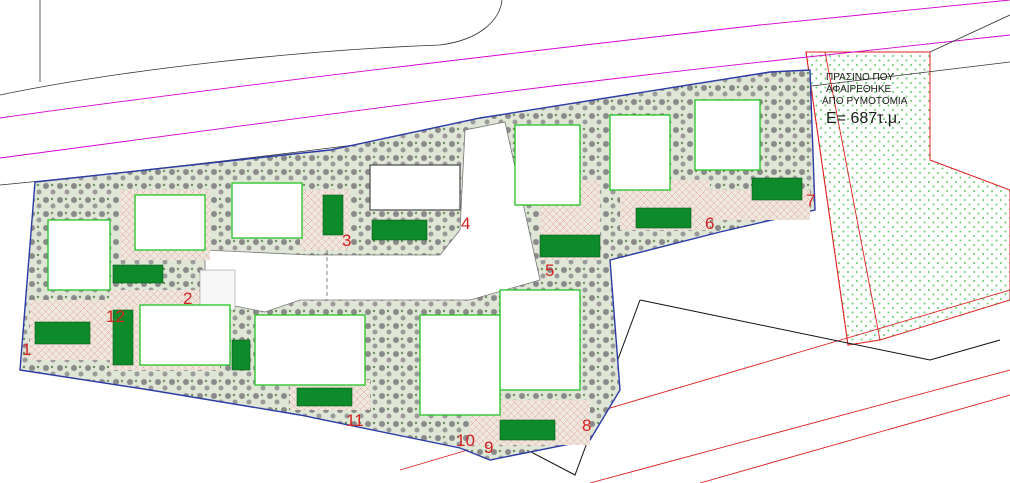 This screenshot has height=483, width=1010. What do you see at coordinates (864, 118) in the screenshot?
I see `note-area: E= 687τ.μ.` at bounding box center [864, 118].